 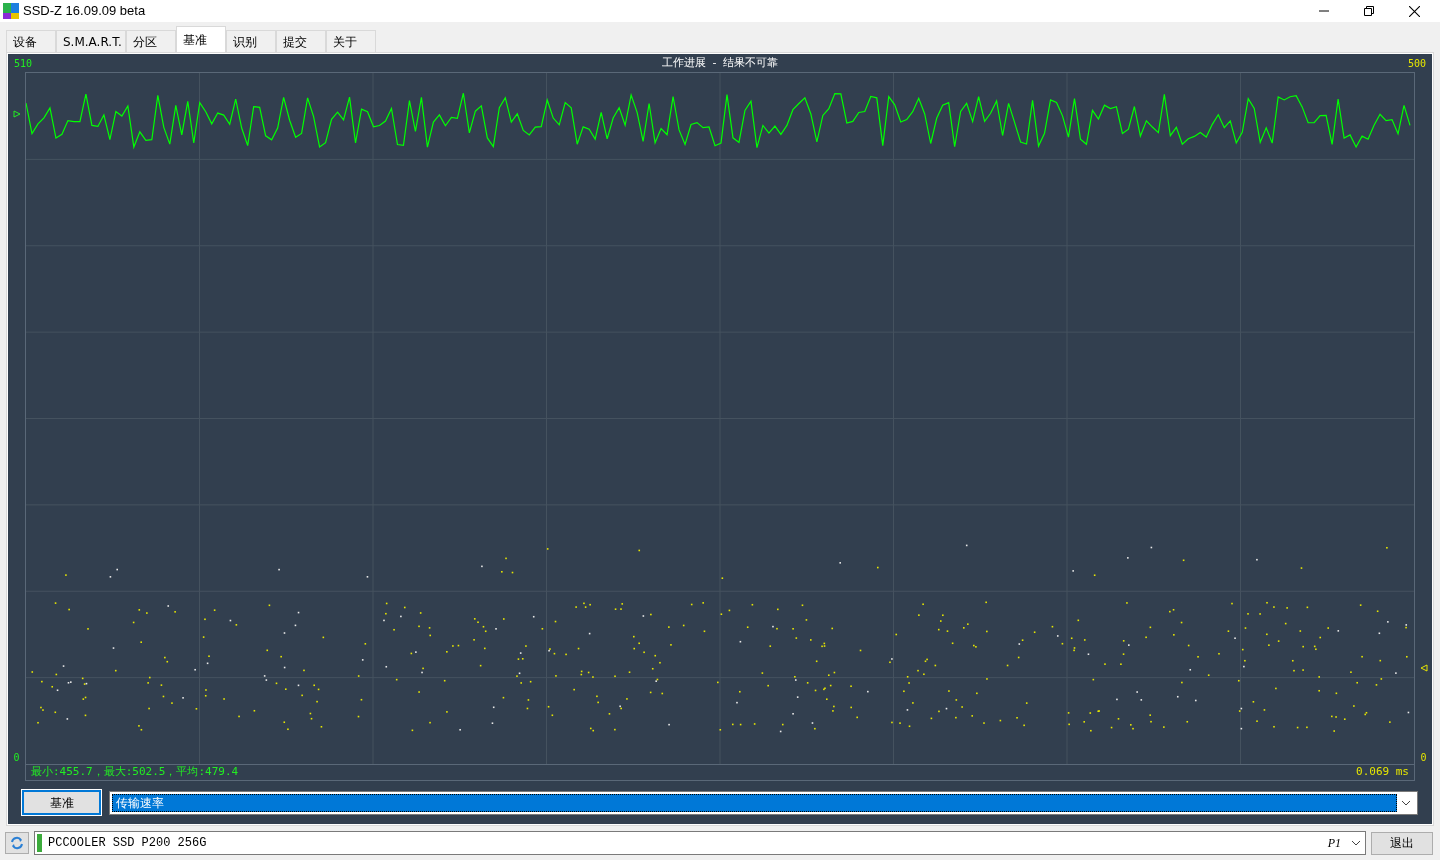 What do you see at coordinates (135, 772) in the screenshot?
I see `stats-text: 最小:455.7，最大:502.5，平均:479.4` at bounding box center [135, 772].